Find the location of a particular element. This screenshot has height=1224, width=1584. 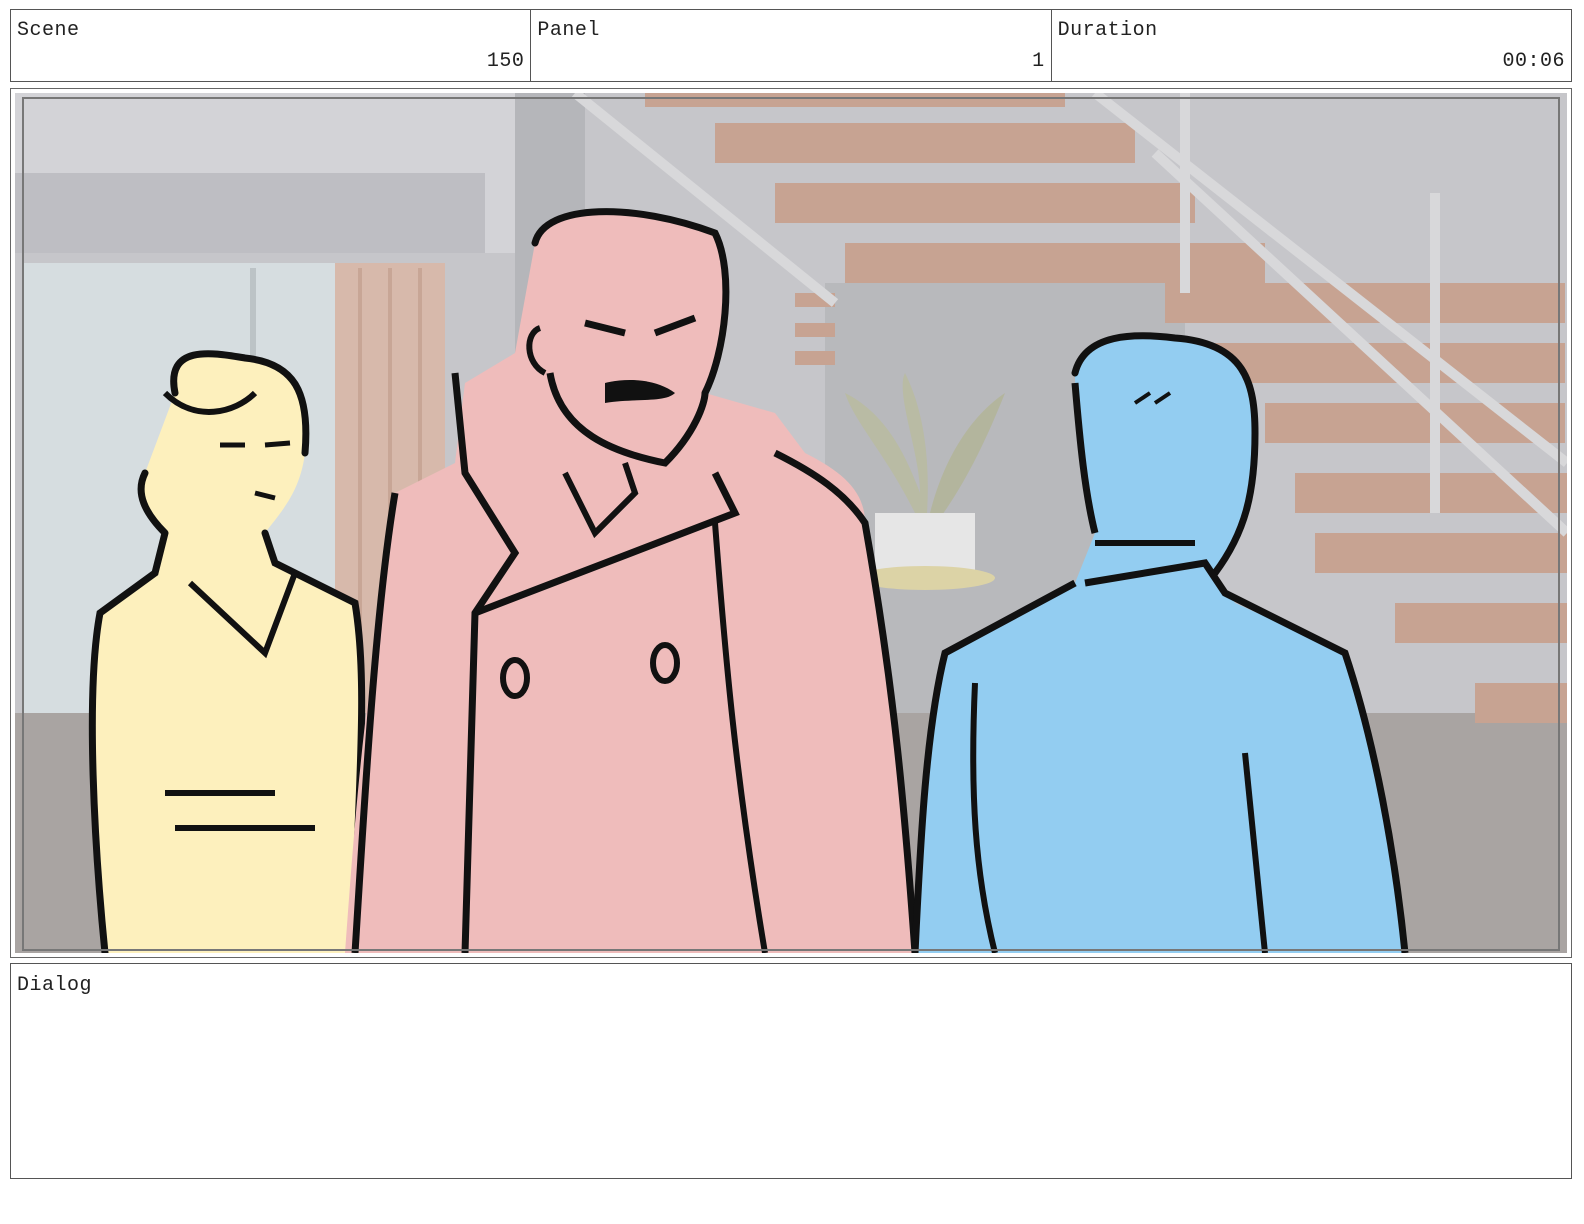

scene-label: Scene is located at coordinates (48, 30).